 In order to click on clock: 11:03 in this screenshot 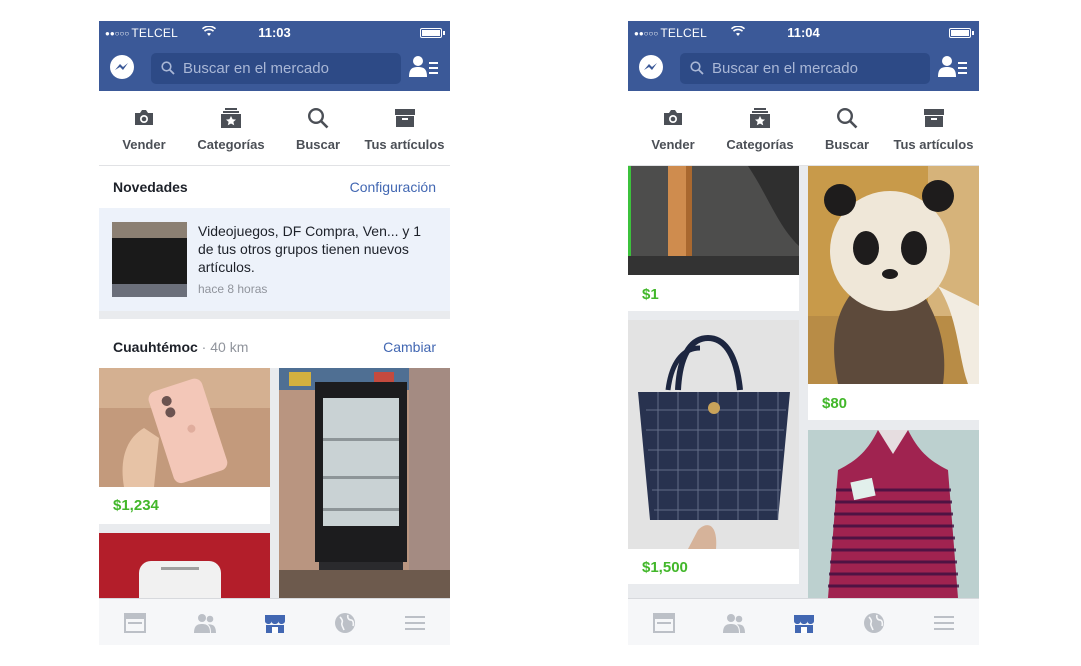, I will do `click(274, 32)`.